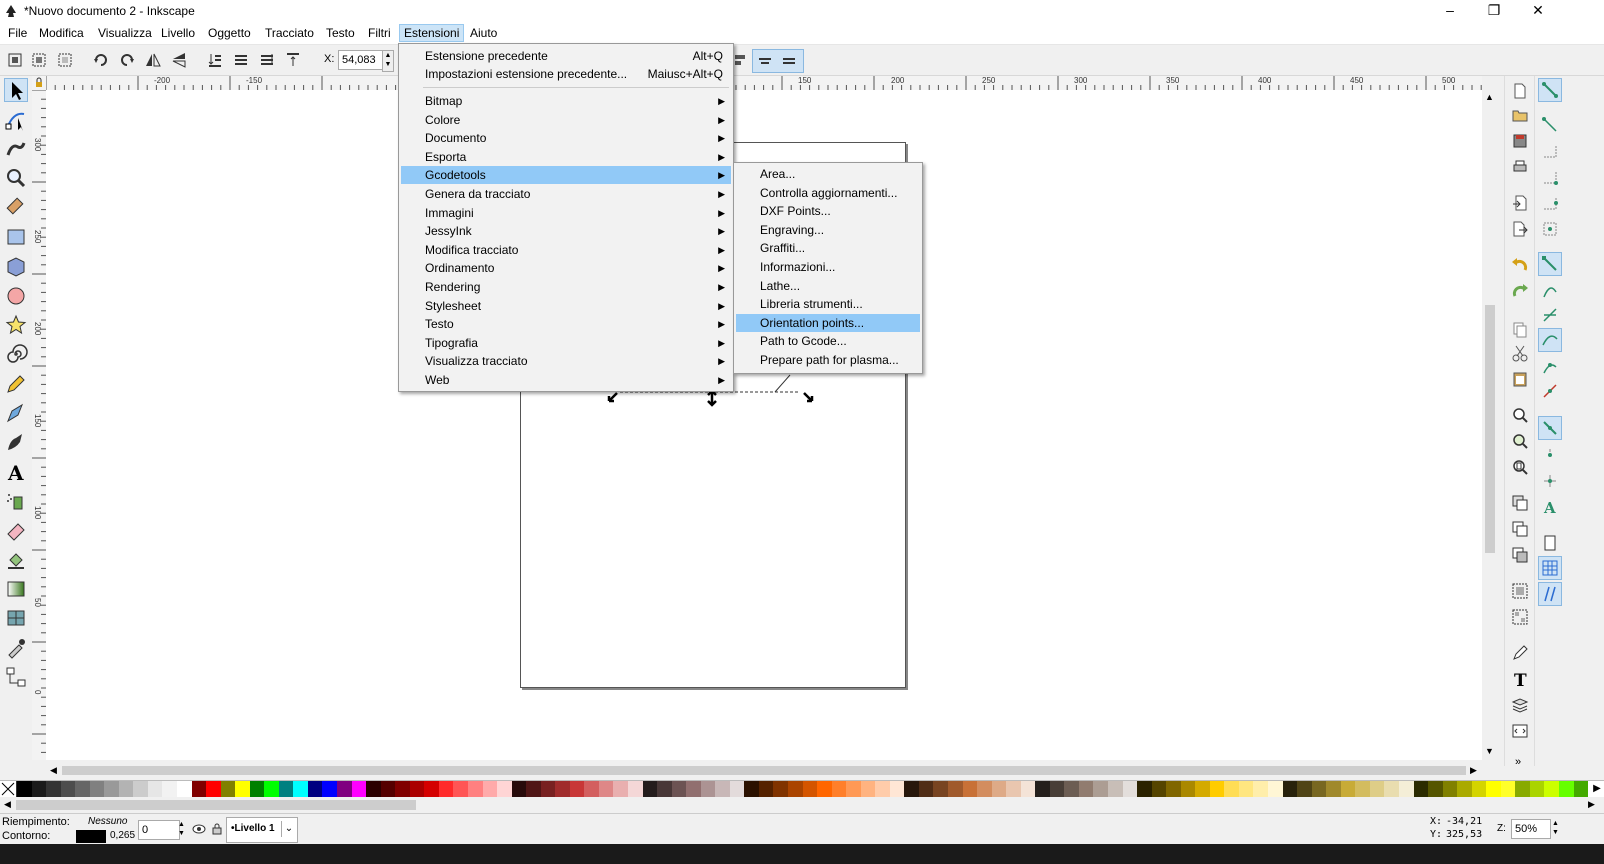  I want to click on export-icon, so click(1520, 229).